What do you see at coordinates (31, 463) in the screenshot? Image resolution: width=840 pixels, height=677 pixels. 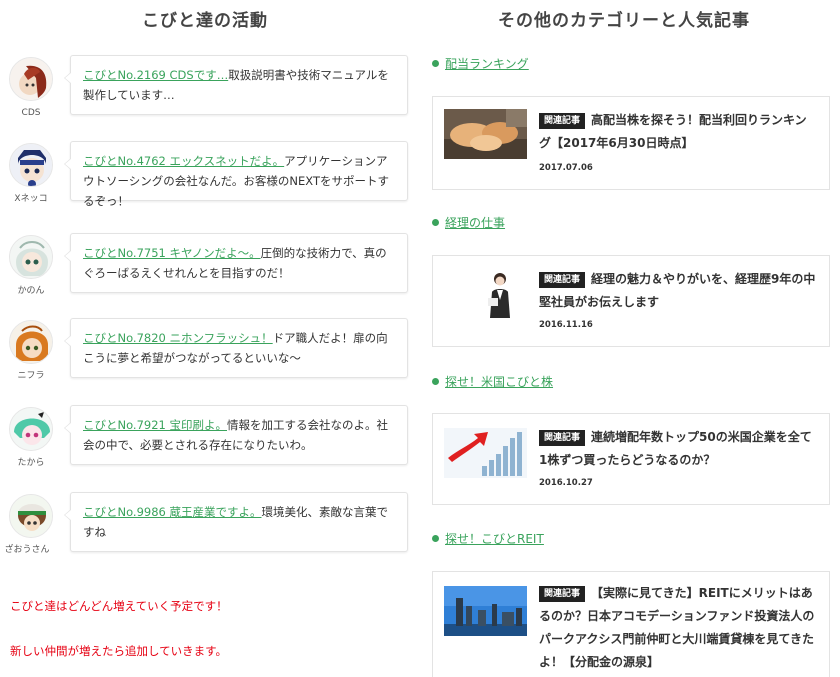 I see `character-name: たから` at bounding box center [31, 463].